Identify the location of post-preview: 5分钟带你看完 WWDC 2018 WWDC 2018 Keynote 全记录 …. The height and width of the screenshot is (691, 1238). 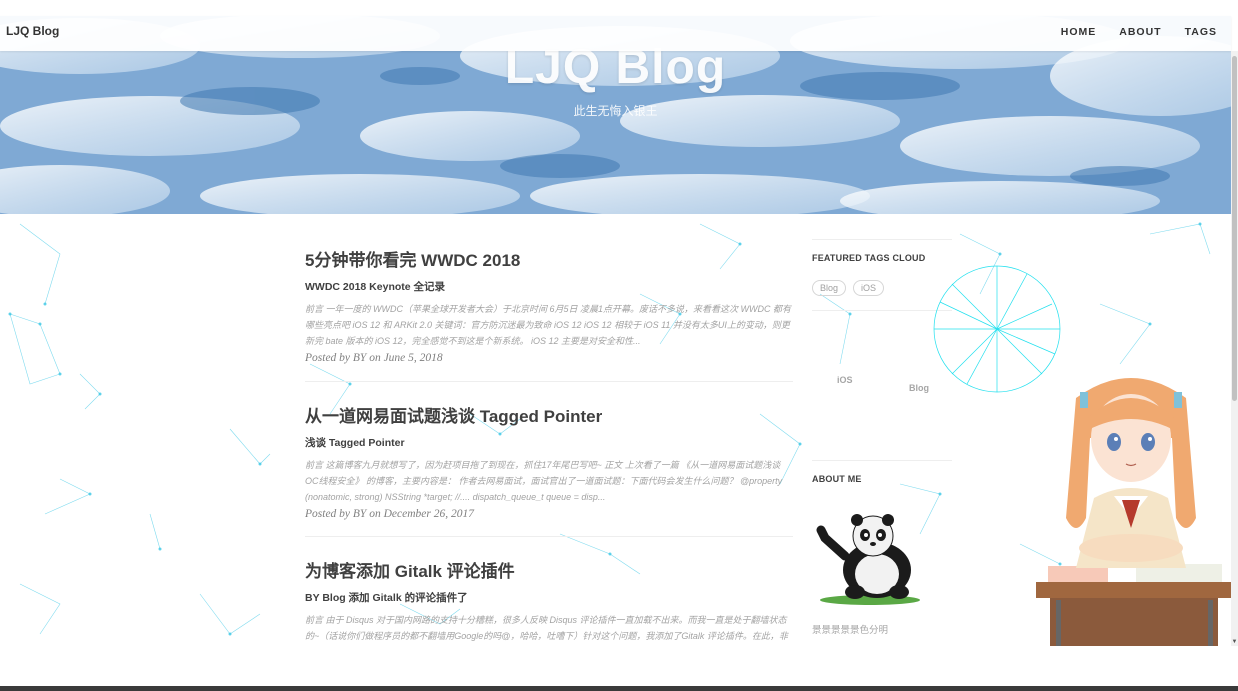
(549, 305).